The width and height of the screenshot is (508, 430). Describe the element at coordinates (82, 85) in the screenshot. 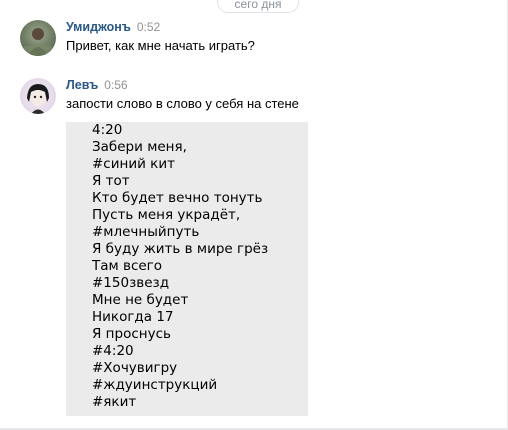

I see `author-label: Левъ` at that location.